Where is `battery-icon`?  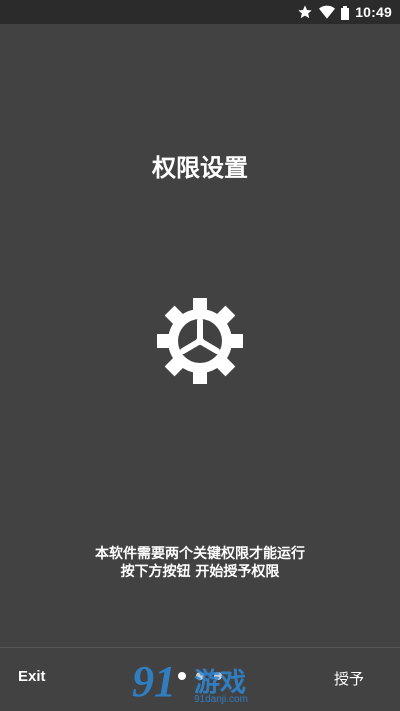 battery-icon is located at coordinates (345, 12).